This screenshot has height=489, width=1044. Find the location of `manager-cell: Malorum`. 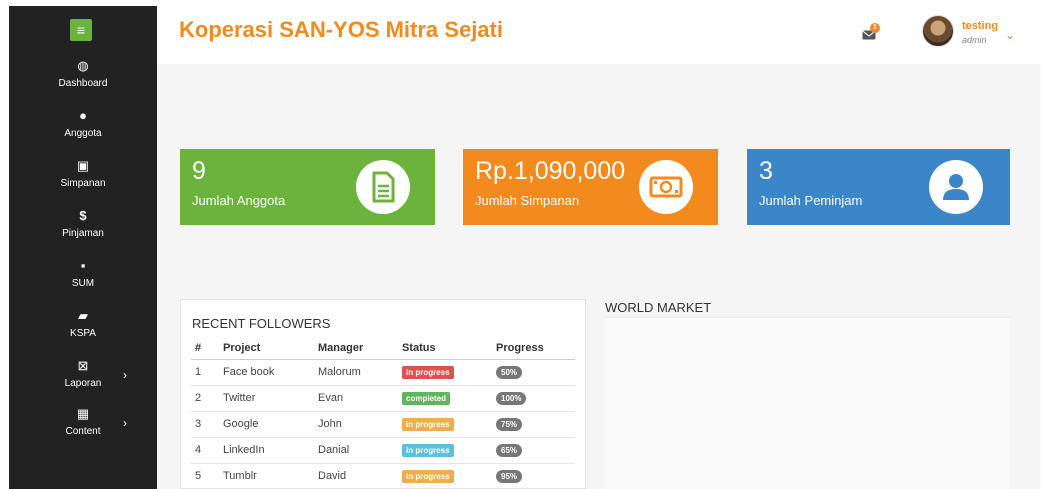

manager-cell: Malorum is located at coordinates (356, 372).